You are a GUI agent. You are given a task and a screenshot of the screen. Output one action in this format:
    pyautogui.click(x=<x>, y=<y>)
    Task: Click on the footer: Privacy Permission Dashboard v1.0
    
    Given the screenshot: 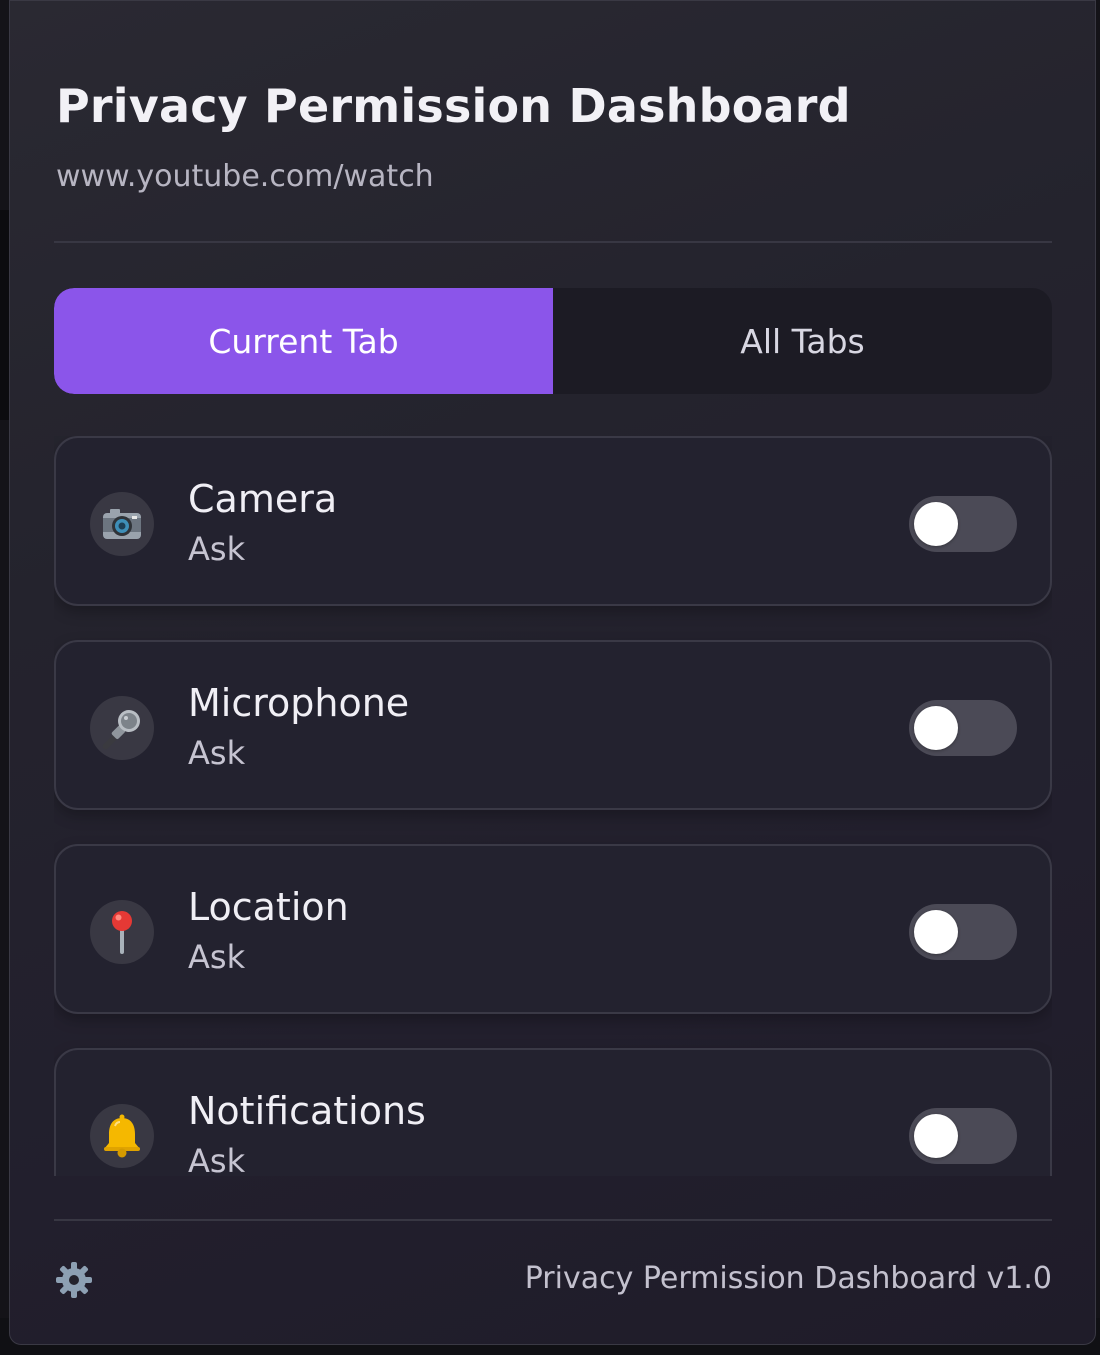 What is the action you would take?
    pyautogui.click(x=553, y=1279)
    